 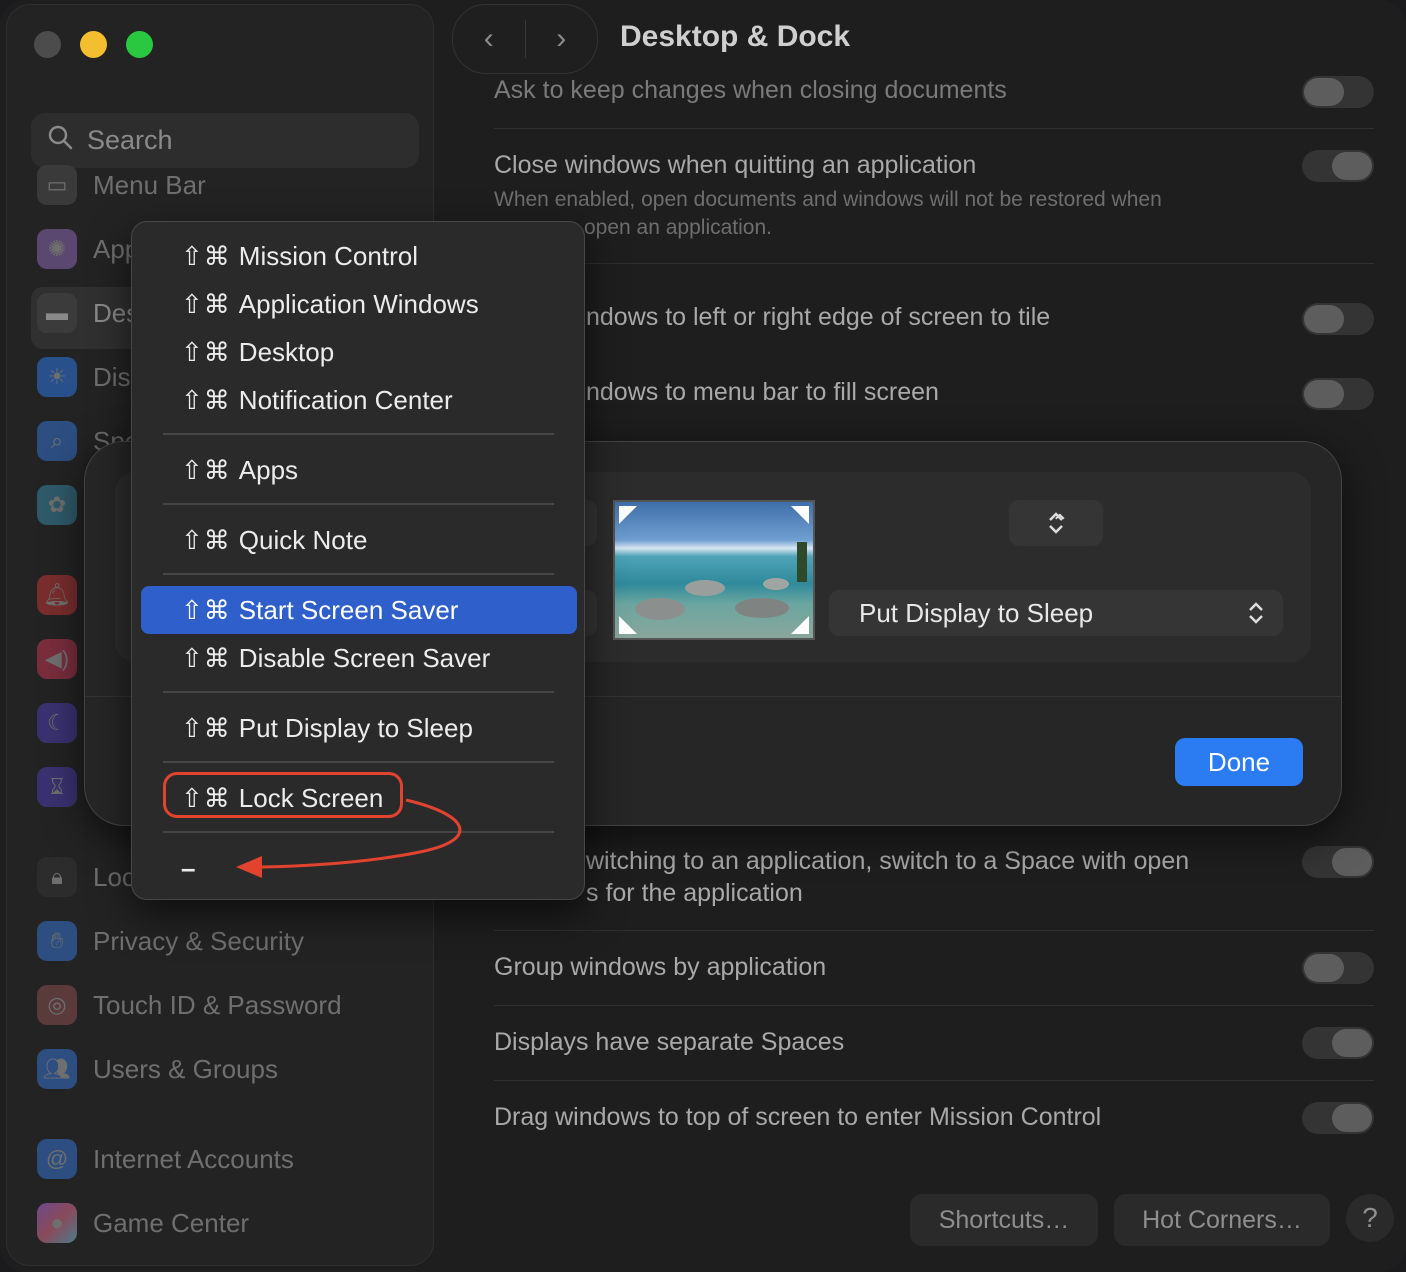 What do you see at coordinates (249, 867) in the screenshot?
I see `arrow-head-icon` at bounding box center [249, 867].